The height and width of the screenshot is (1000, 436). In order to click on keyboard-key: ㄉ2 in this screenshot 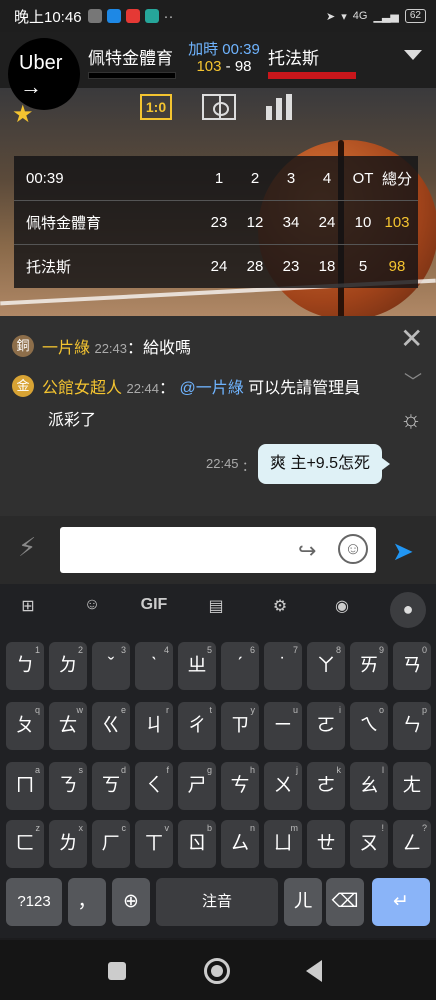, I will do `click(68, 666)`.